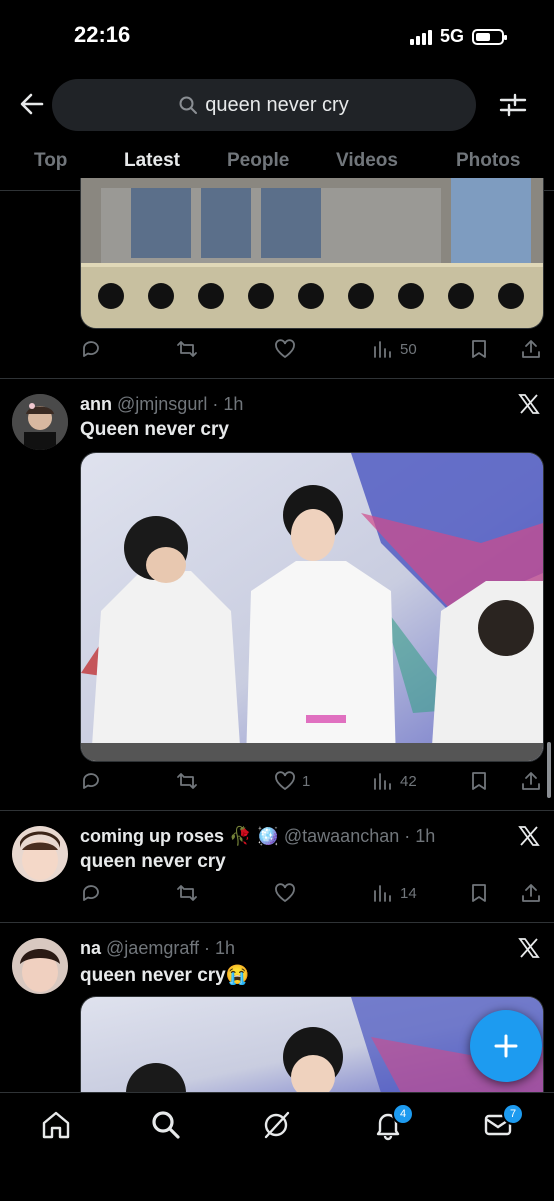 This screenshot has width=554, height=1201. Describe the element at coordinates (277, 1146) in the screenshot. I see `bottom-navigation: 4 7` at that location.